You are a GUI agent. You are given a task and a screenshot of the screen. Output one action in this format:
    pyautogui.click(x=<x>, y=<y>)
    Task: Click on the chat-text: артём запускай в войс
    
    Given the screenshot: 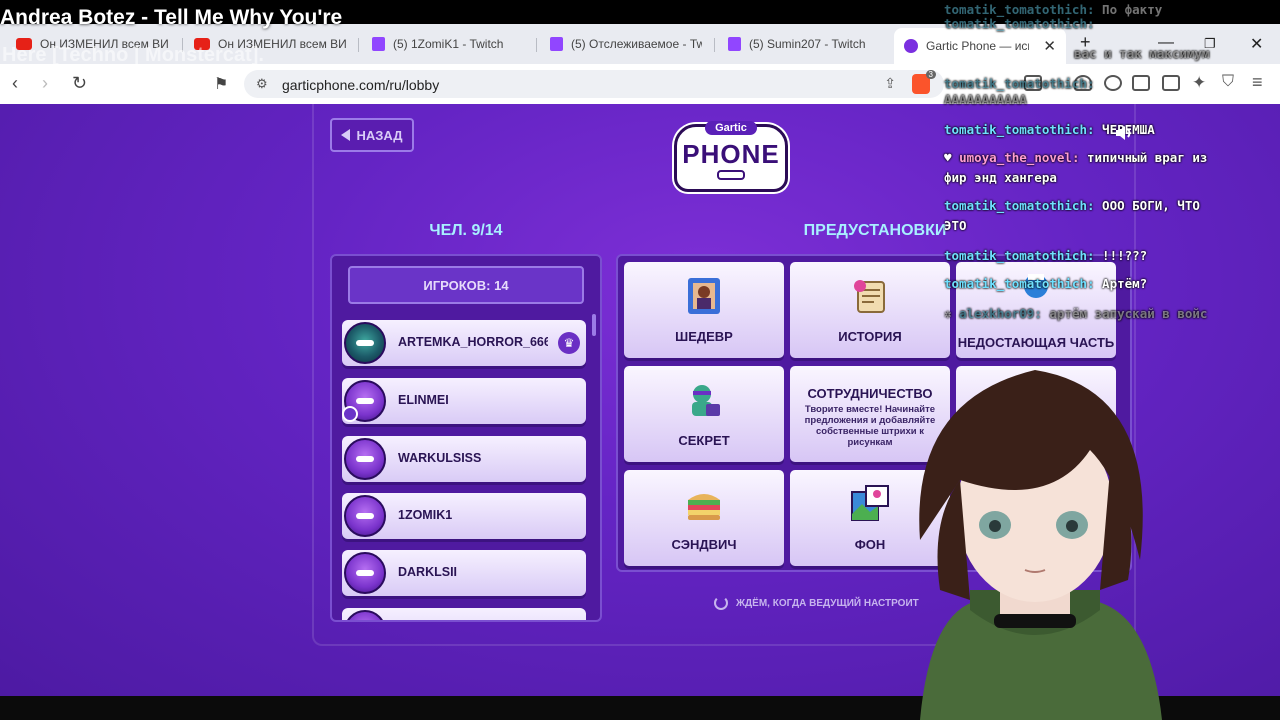 What is the action you would take?
    pyautogui.click(x=1128, y=313)
    